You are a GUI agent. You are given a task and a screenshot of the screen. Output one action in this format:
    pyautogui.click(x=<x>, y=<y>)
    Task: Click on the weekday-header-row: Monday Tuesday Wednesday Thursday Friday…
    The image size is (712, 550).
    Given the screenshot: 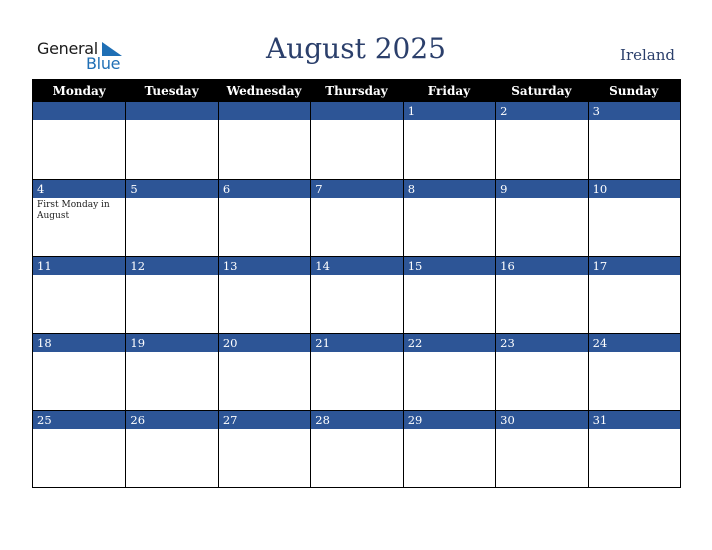 What is the action you would take?
    pyautogui.click(x=356, y=91)
    